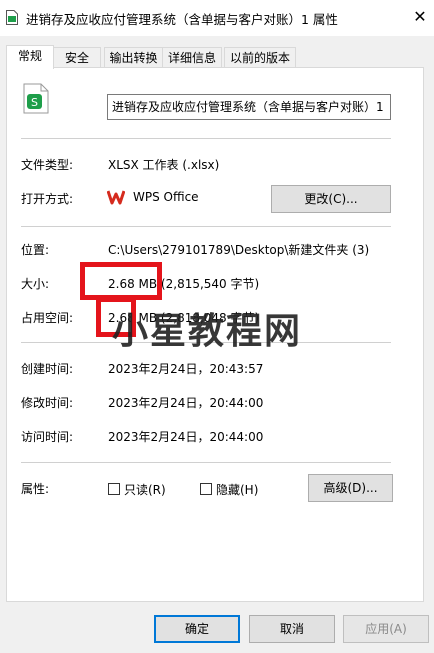 The height and width of the screenshot is (653, 434). Describe the element at coordinates (12, 17) in the screenshot. I see `spreadsheet-file-icon` at that location.